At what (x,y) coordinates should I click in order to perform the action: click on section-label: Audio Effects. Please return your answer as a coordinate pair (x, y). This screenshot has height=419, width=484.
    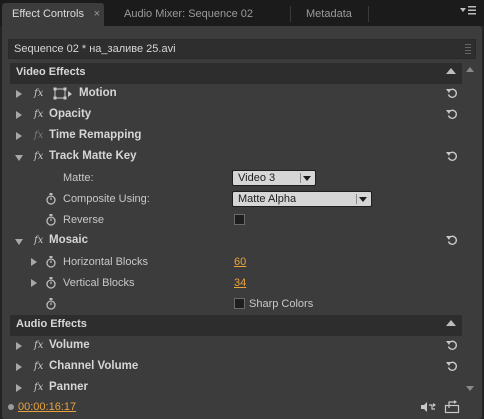
    Looking at the image, I should click on (51, 324).